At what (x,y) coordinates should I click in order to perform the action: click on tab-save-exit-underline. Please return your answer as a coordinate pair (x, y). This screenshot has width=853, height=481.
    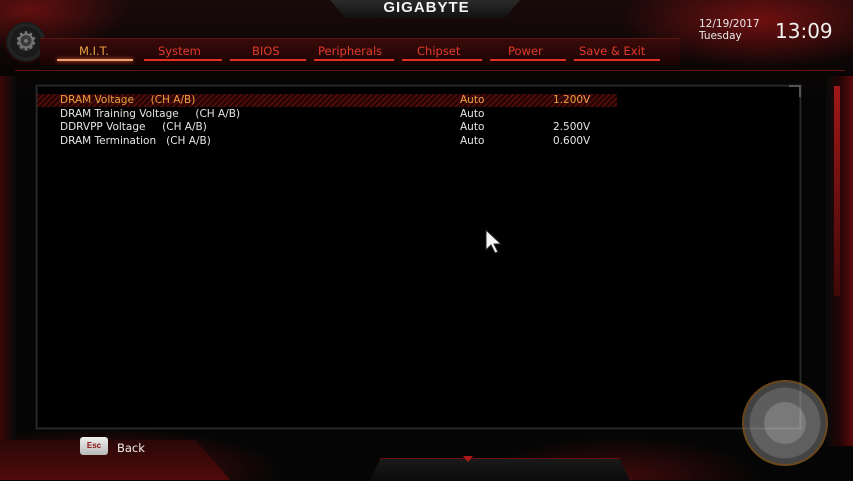
    Looking at the image, I should click on (617, 60).